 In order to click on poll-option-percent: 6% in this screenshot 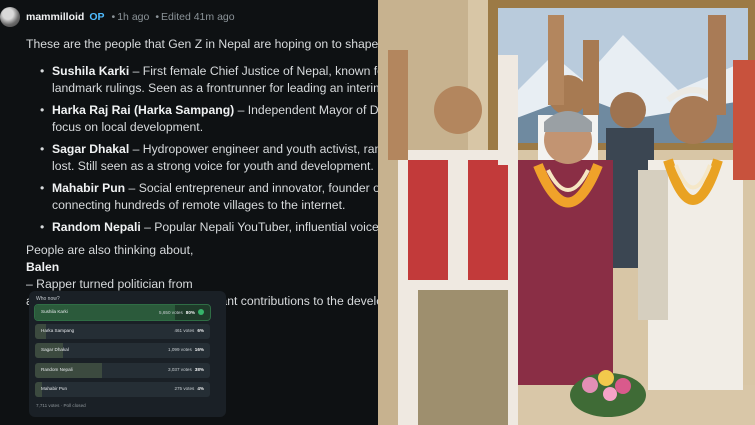, I will do `click(200, 331)`.